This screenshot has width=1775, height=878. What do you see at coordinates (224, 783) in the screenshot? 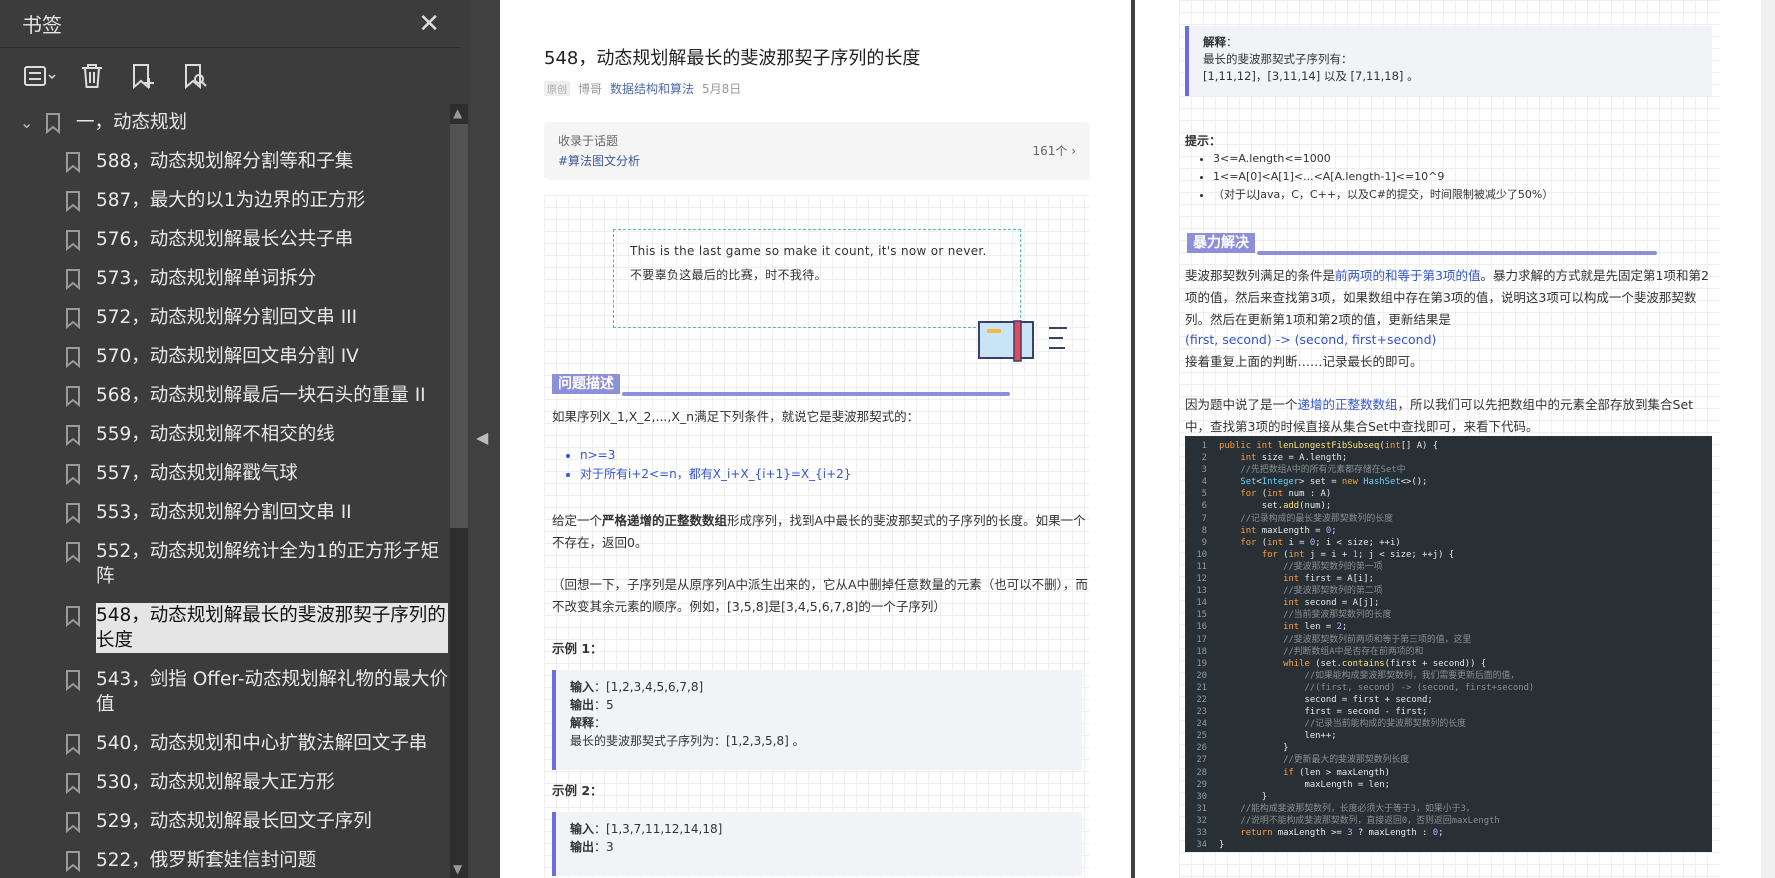
I see `bookmark-item: 530，动态规划解最大正方形` at bounding box center [224, 783].